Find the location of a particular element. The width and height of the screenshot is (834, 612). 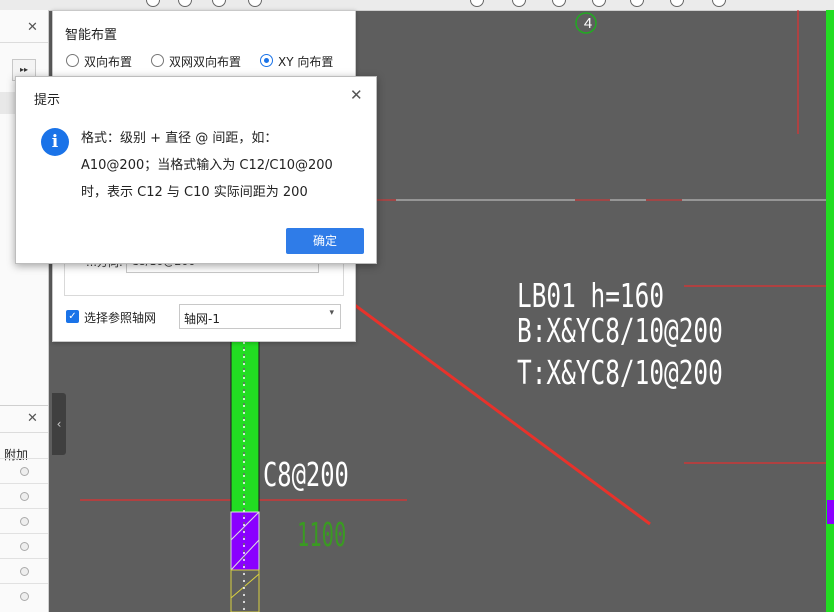

dialog-message-line: A10@200；当格式输入为 C12/C10@200 is located at coordinates (207, 165).